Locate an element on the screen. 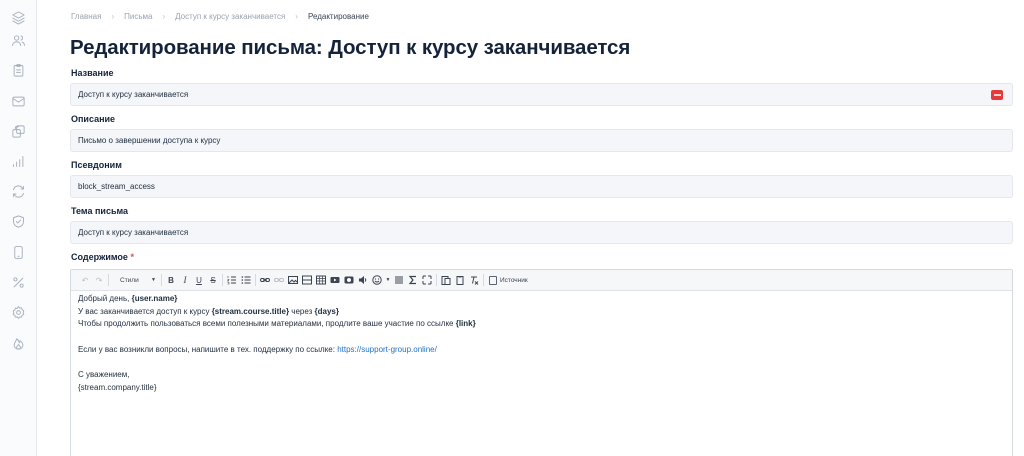 This screenshot has height=456, width=1024. strikethrough-button: S is located at coordinates (213, 280).